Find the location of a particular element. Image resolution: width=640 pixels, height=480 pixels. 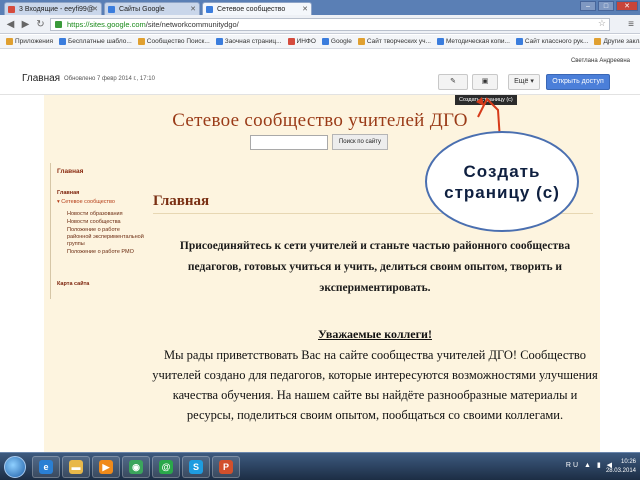

callout-text: Создать страницу (c) is located at coordinates (502, 181).